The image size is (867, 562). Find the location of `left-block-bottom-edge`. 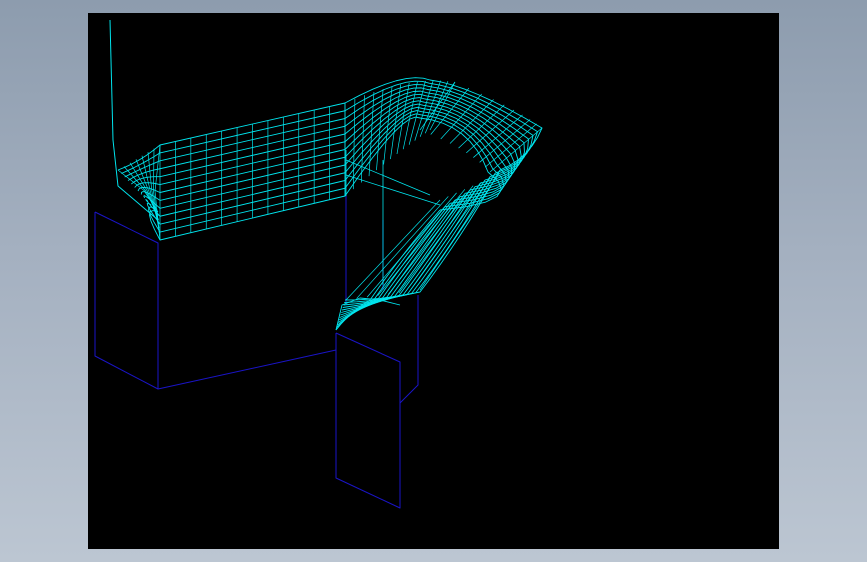

left-block-bottom-edge is located at coordinates (247, 369).